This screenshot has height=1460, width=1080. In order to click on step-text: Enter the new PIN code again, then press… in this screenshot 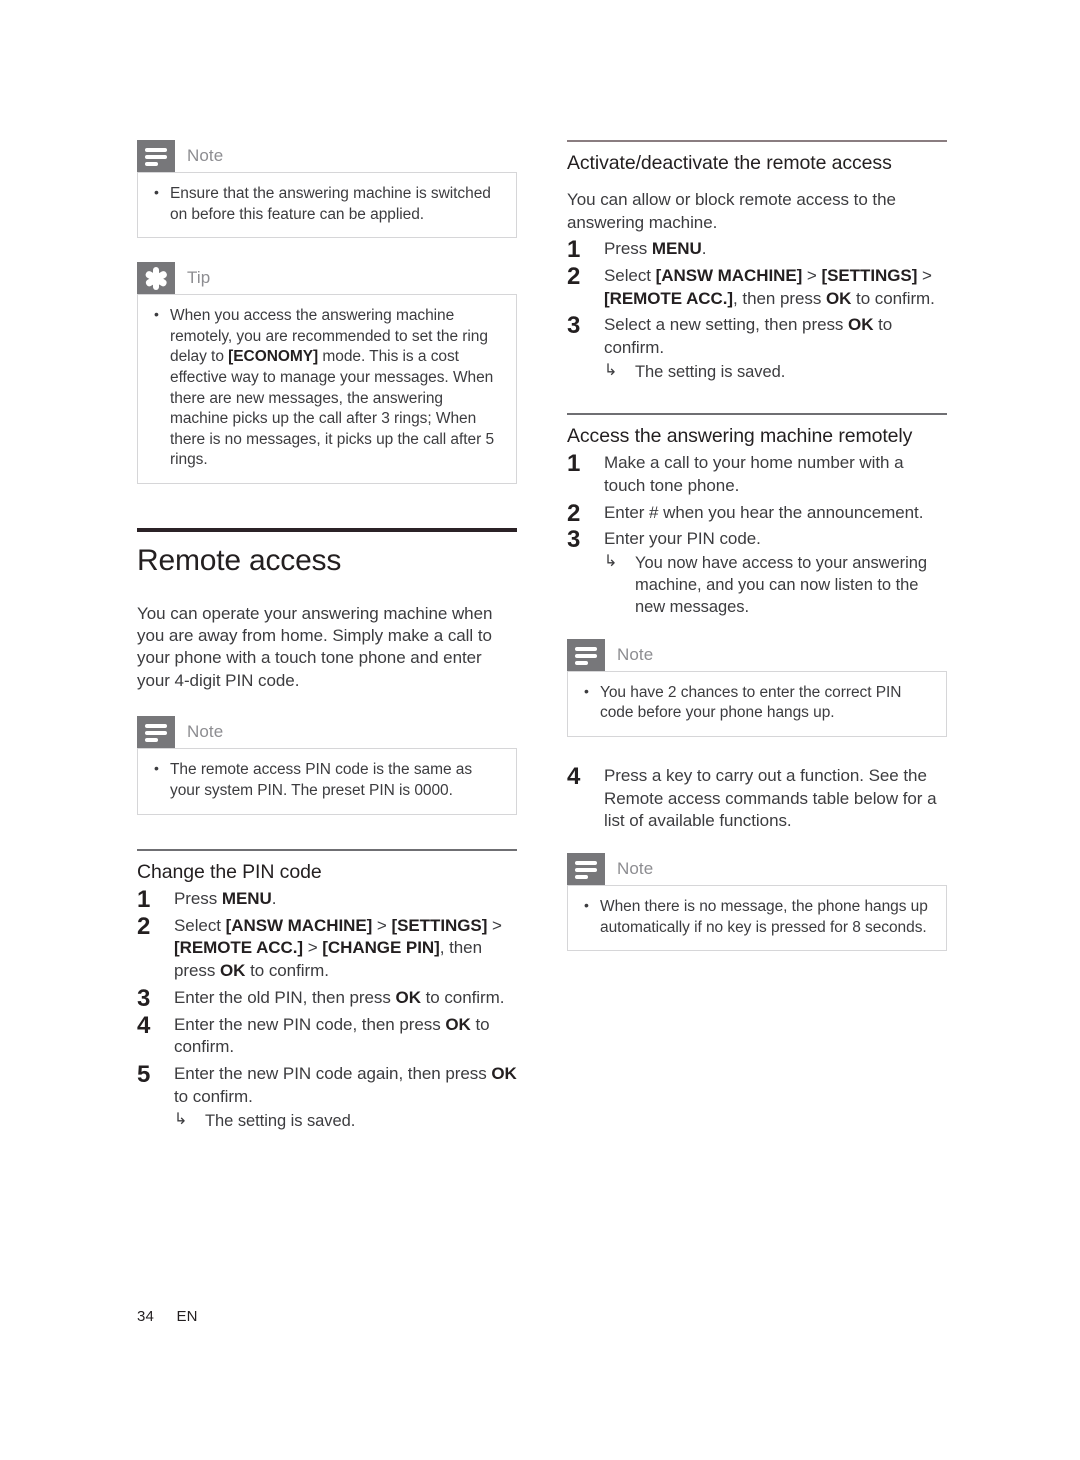, I will do `click(345, 1085)`.